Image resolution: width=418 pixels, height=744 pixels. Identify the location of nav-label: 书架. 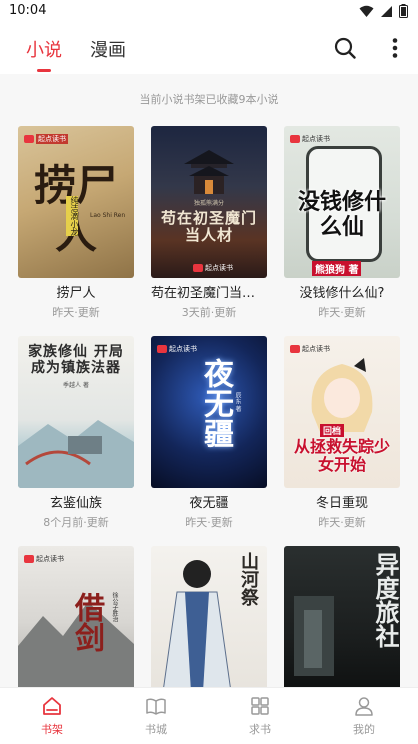
(52, 729).